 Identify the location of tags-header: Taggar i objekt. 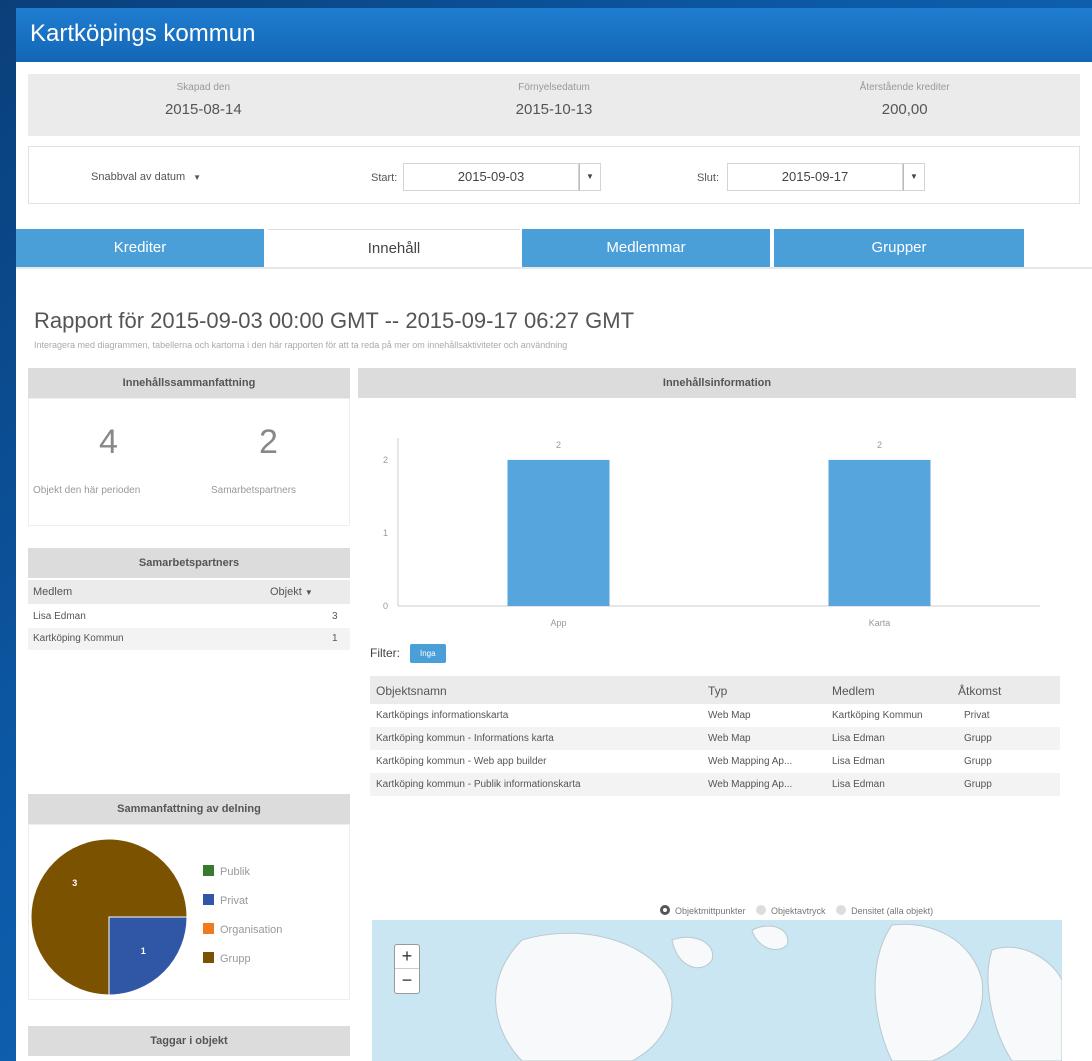
(189, 1041).